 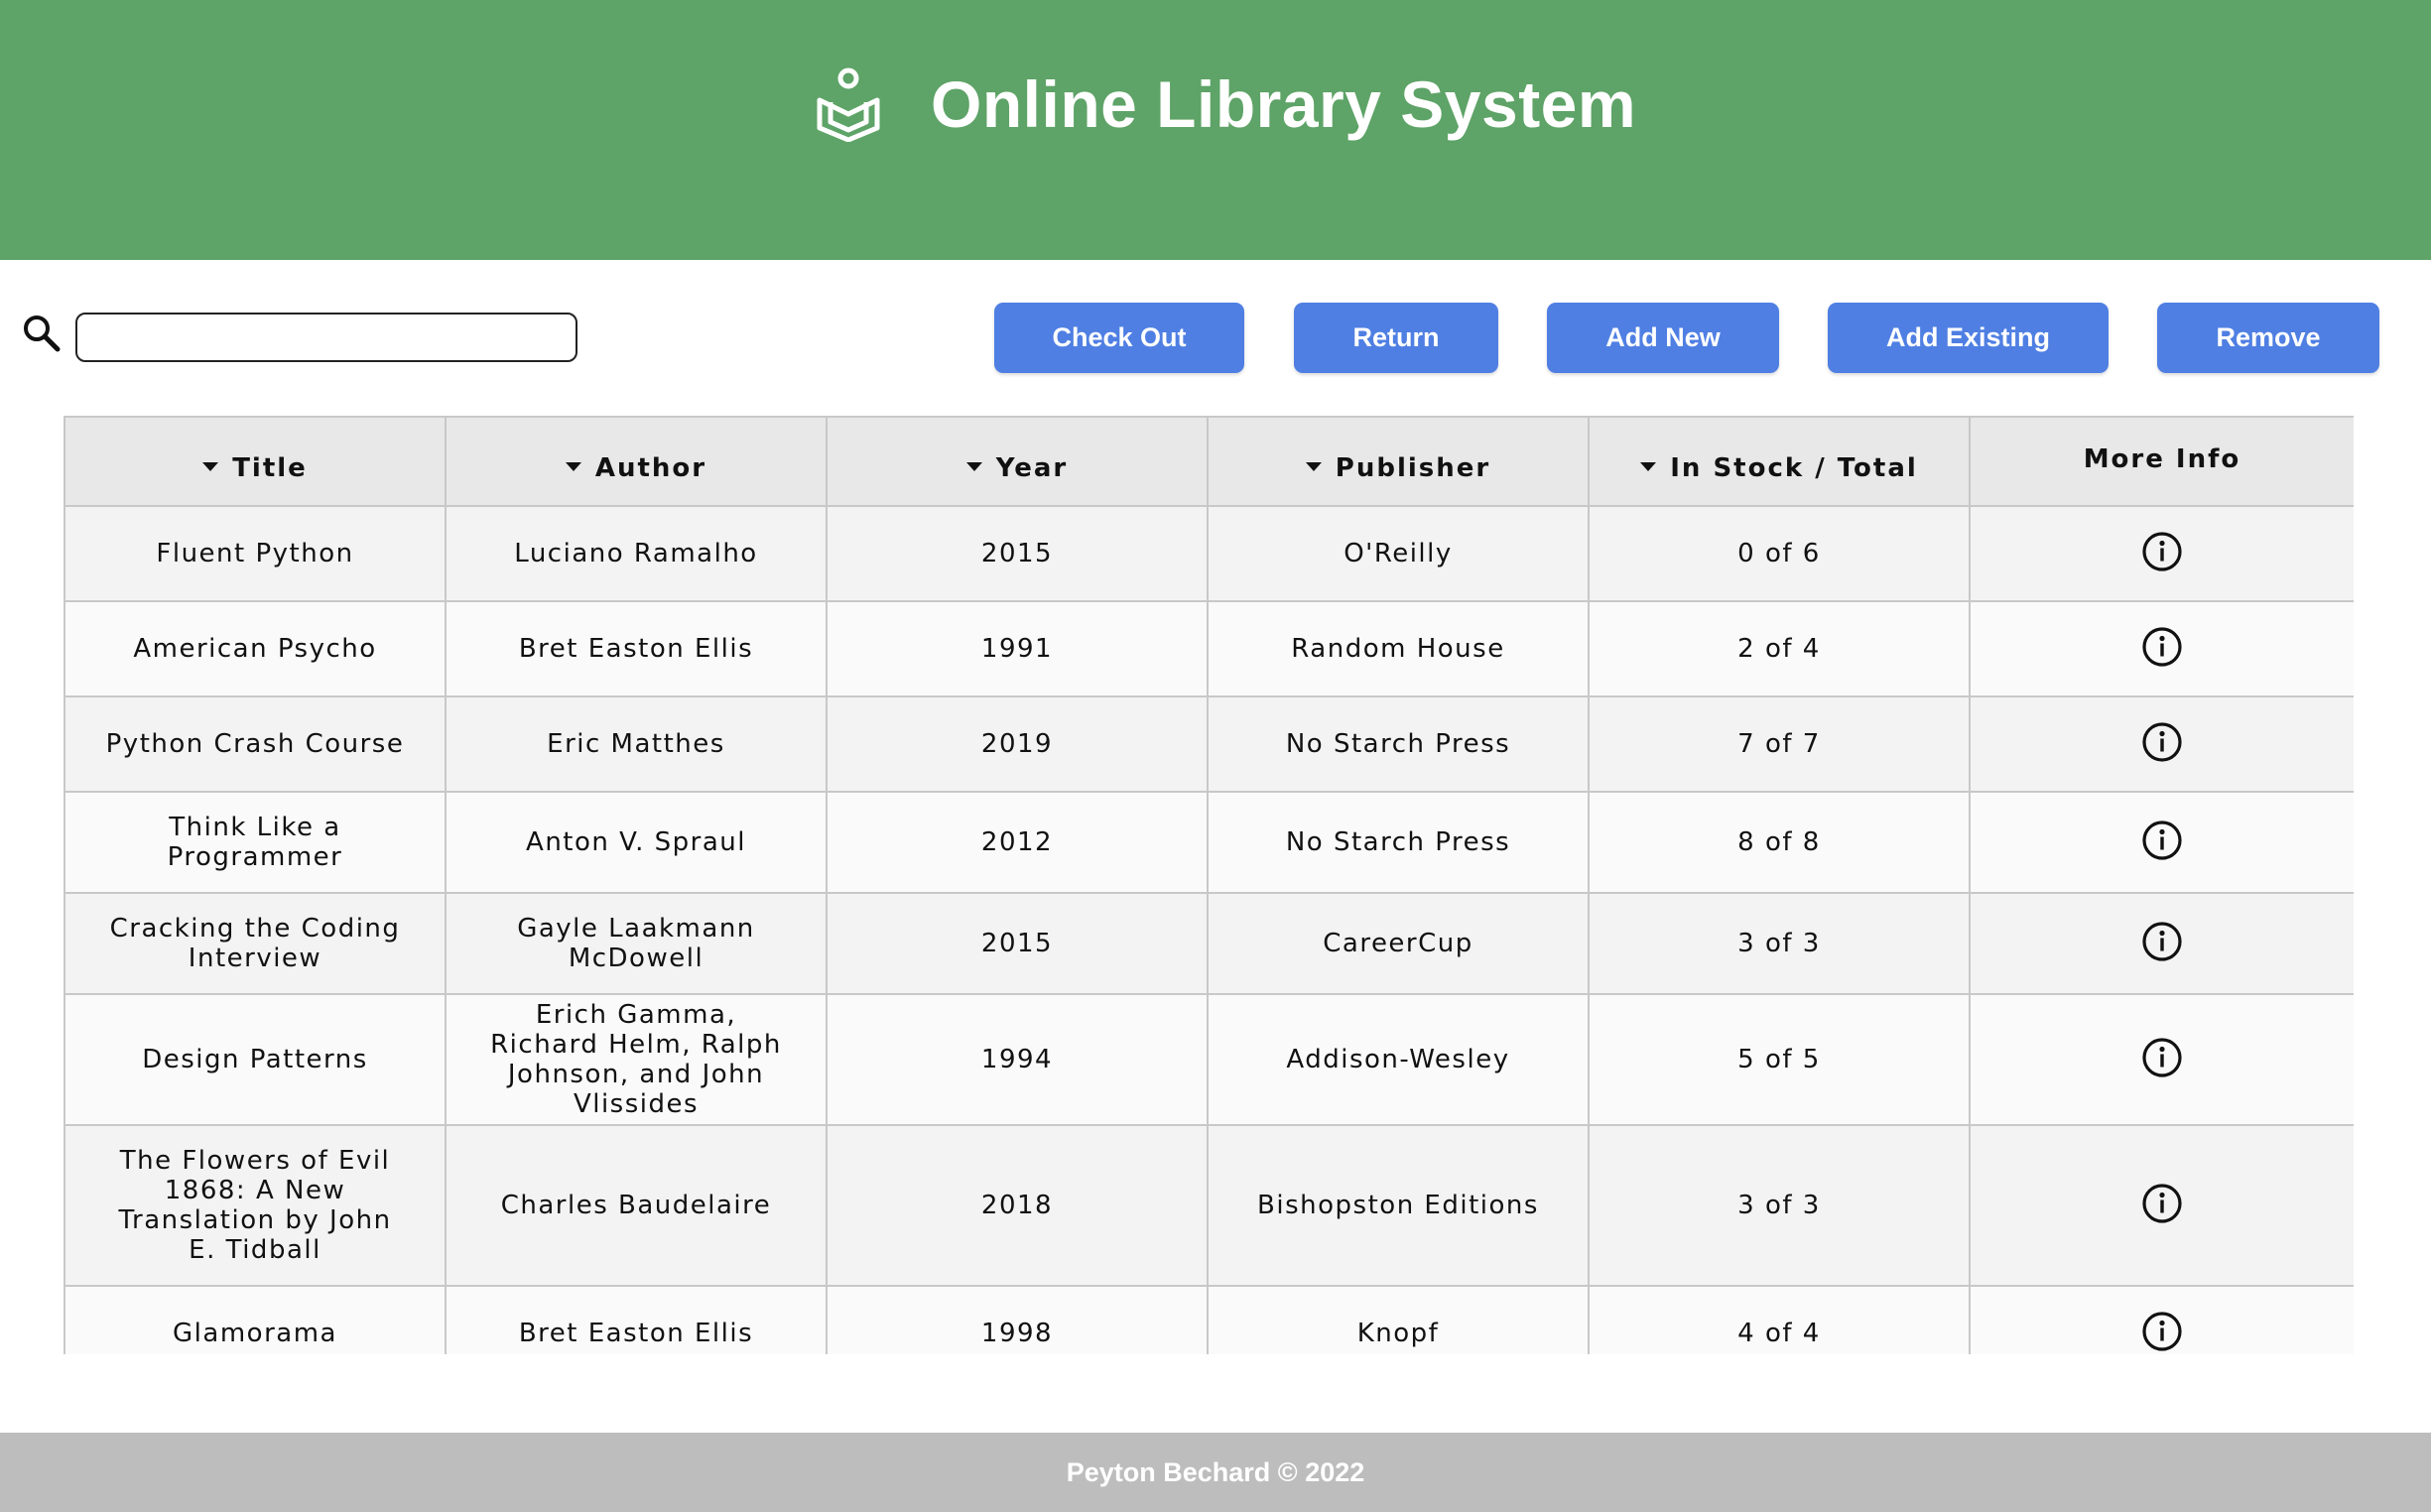 What do you see at coordinates (636, 744) in the screenshot?
I see `cell-author: Eric Matthes` at bounding box center [636, 744].